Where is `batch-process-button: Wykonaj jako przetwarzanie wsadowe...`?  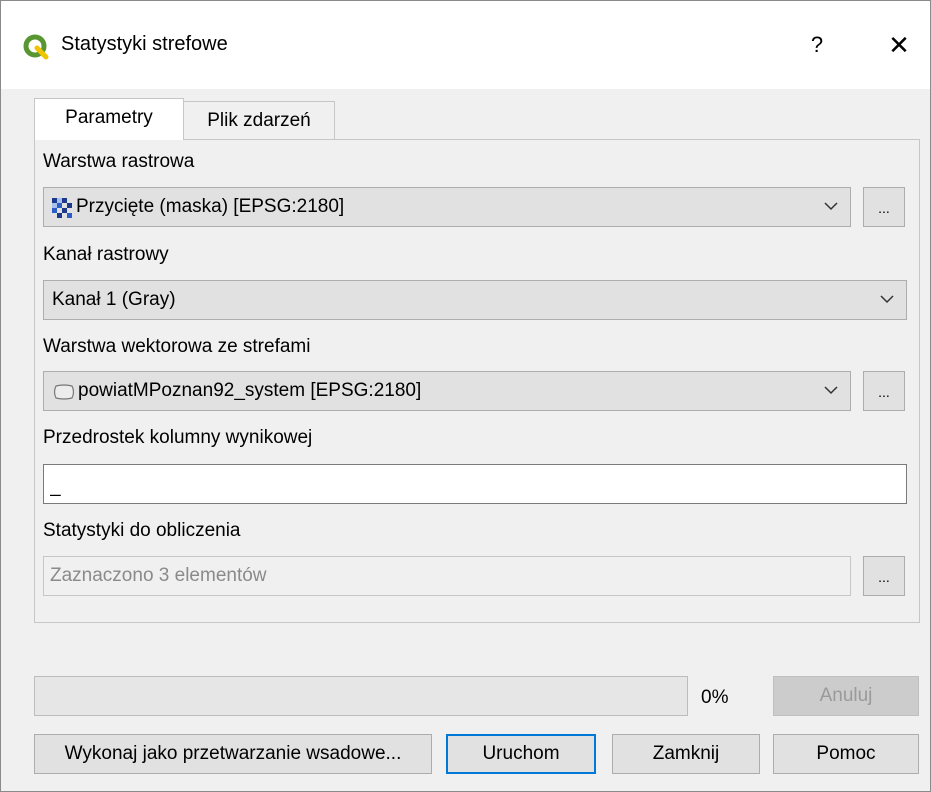
batch-process-button: Wykonaj jako przetwarzanie wsadowe... is located at coordinates (233, 754).